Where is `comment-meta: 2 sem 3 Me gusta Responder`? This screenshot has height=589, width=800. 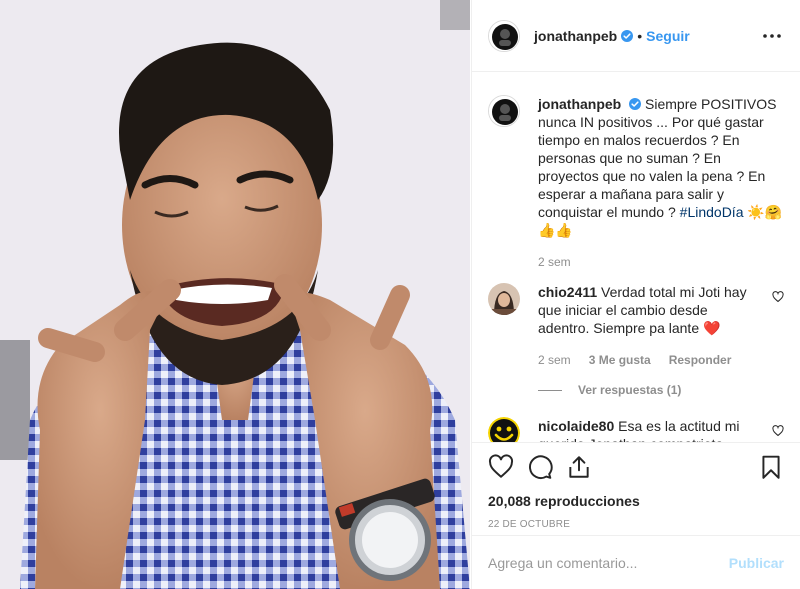 comment-meta: 2 sem 3 Me gusta Responder is located at coordinates (650, 360).